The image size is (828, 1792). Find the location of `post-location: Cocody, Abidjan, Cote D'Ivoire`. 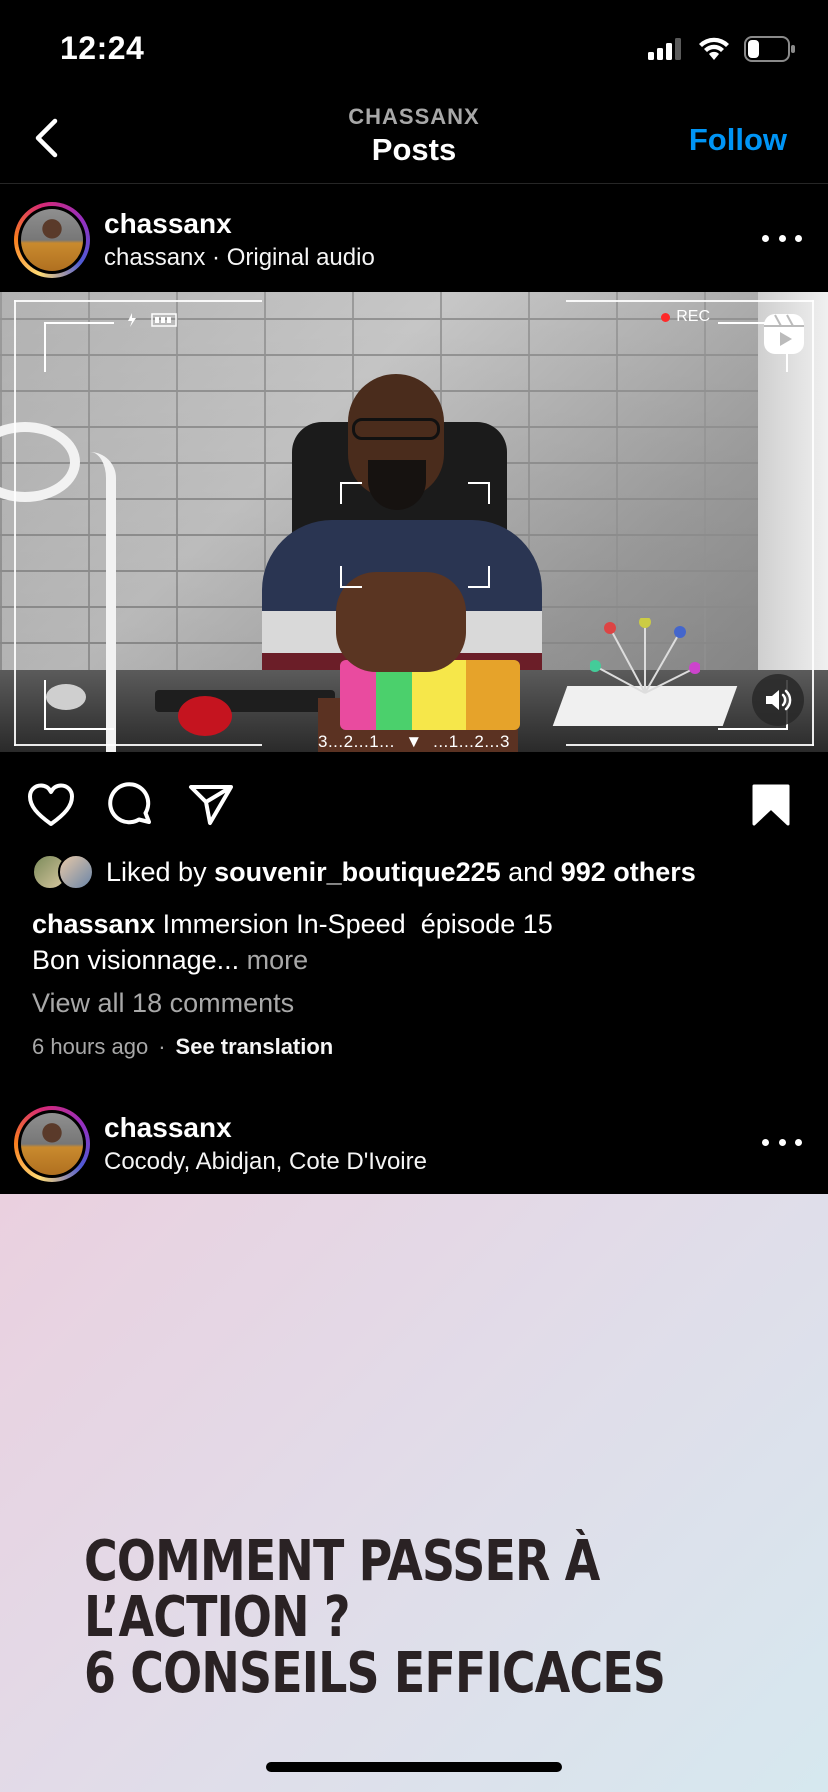

post-location: Cocody, Abidjan, Cote D'Ivoire is located at coordinates (265, 1162).